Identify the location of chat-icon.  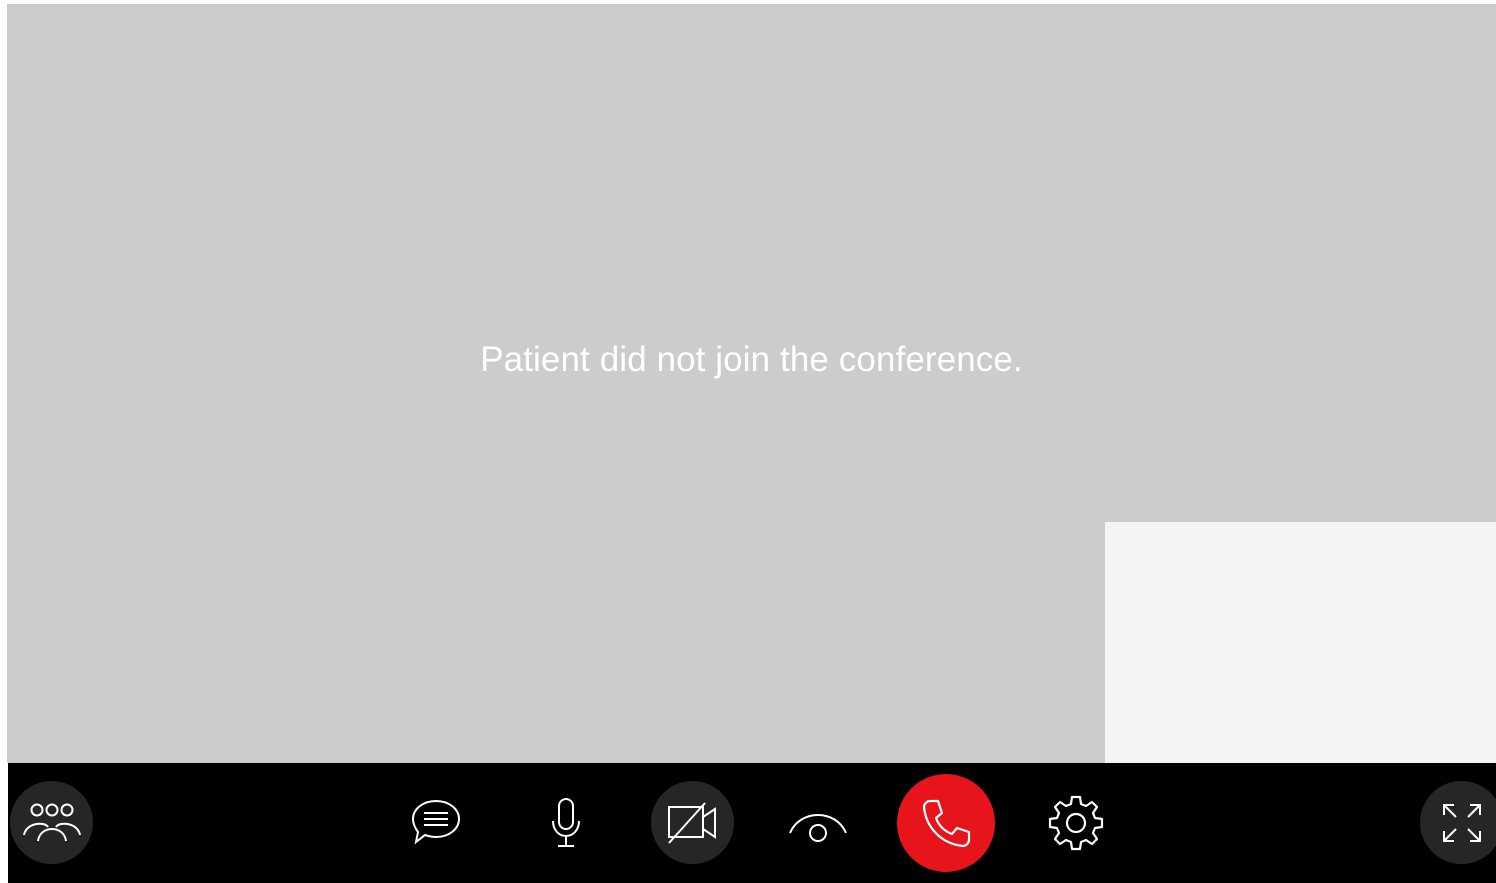
(436, 821).